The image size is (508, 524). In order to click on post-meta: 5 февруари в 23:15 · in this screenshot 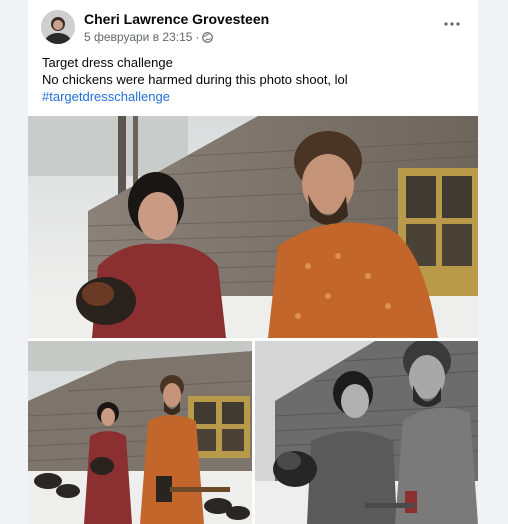, I will do `click(149, 37)`.